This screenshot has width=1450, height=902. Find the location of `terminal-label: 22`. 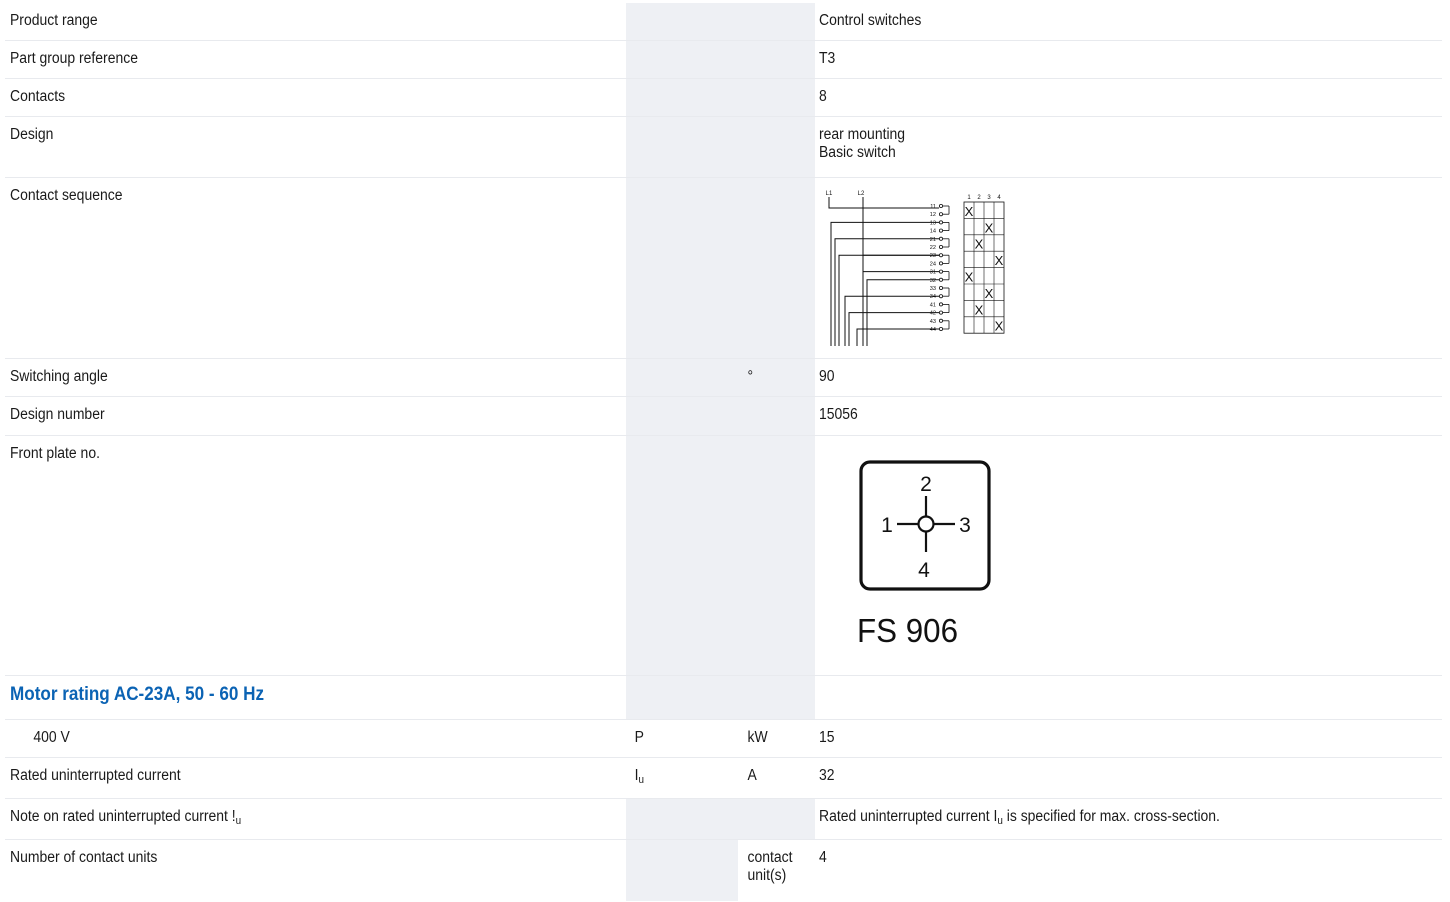

terminal-label: 22 is located at coordinates (933, 248).